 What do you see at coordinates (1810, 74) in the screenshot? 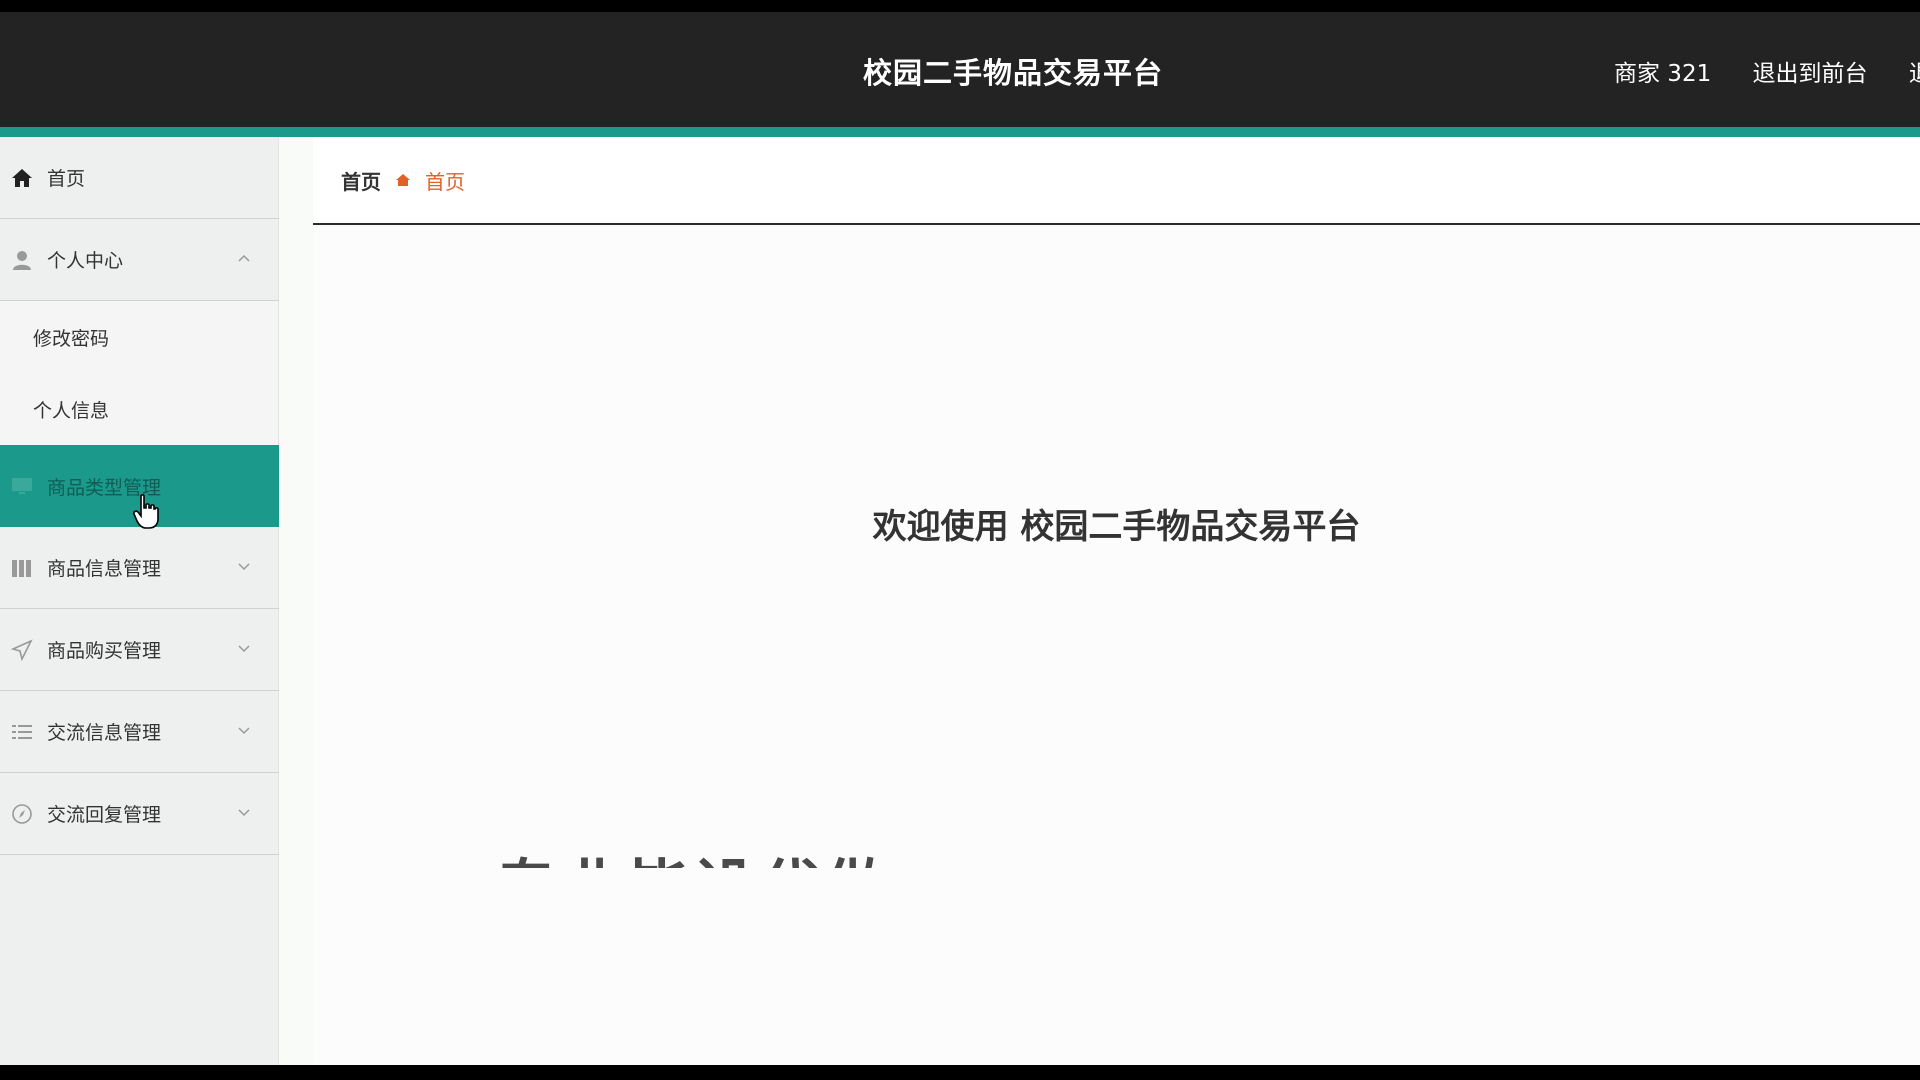
I see `exit-to-front-link: 退出到前台` at bounding box center [1810, 74].